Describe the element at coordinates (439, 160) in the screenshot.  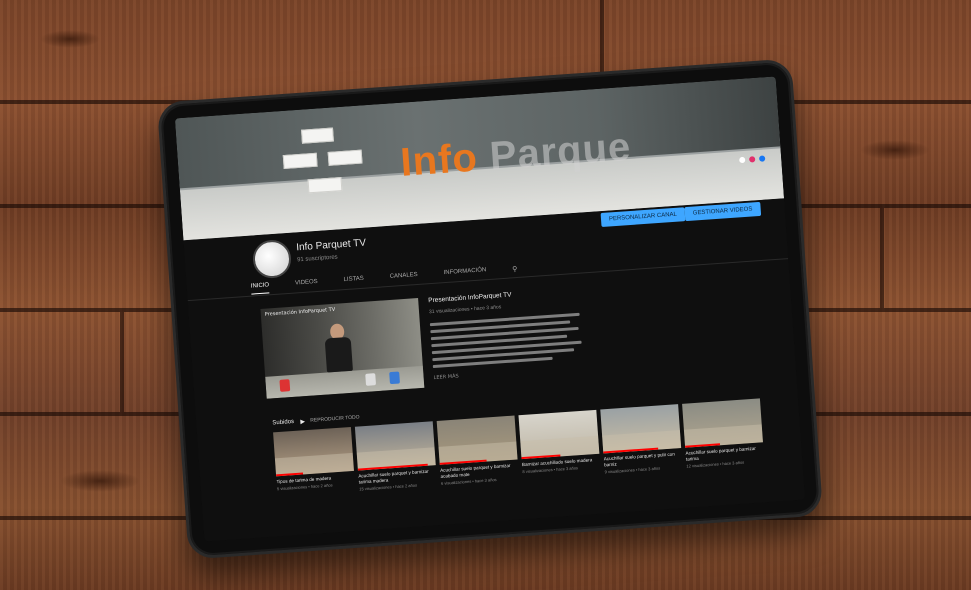
I see `banner-title-orange: Info` at that location.